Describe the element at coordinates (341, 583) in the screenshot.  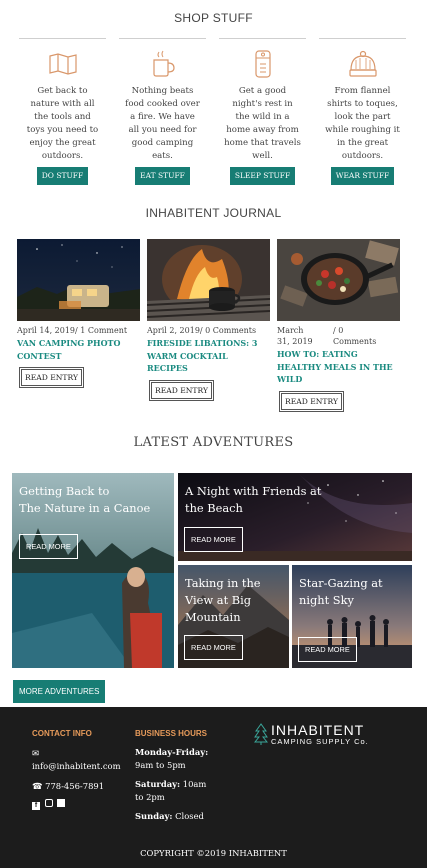
I see `adventure-title-line: Star-Gazing at` at that location.